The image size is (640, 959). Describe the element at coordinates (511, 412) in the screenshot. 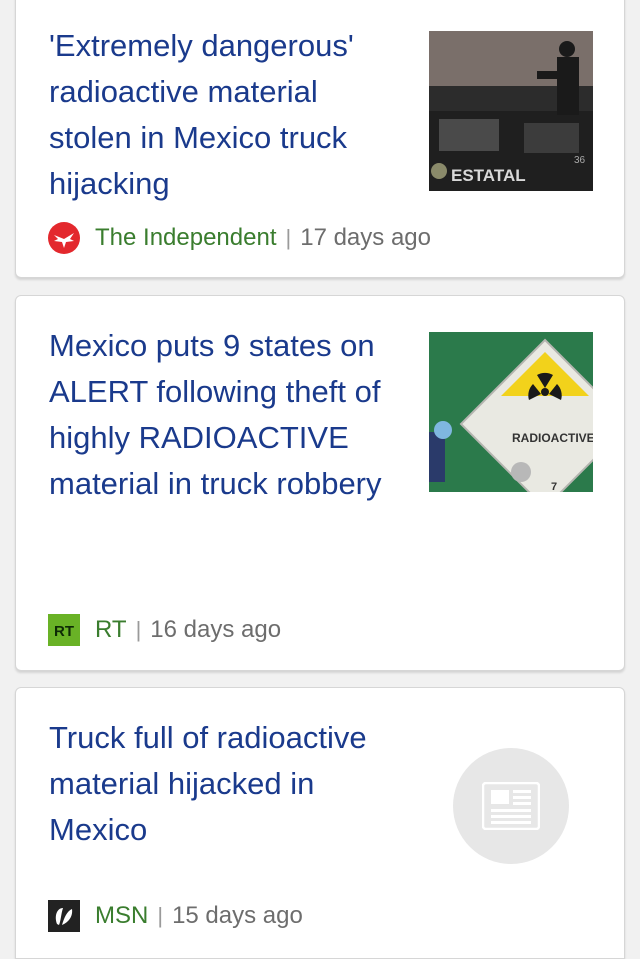

I see `article-thumbnail: RADIOACTIVE 7` at that location.